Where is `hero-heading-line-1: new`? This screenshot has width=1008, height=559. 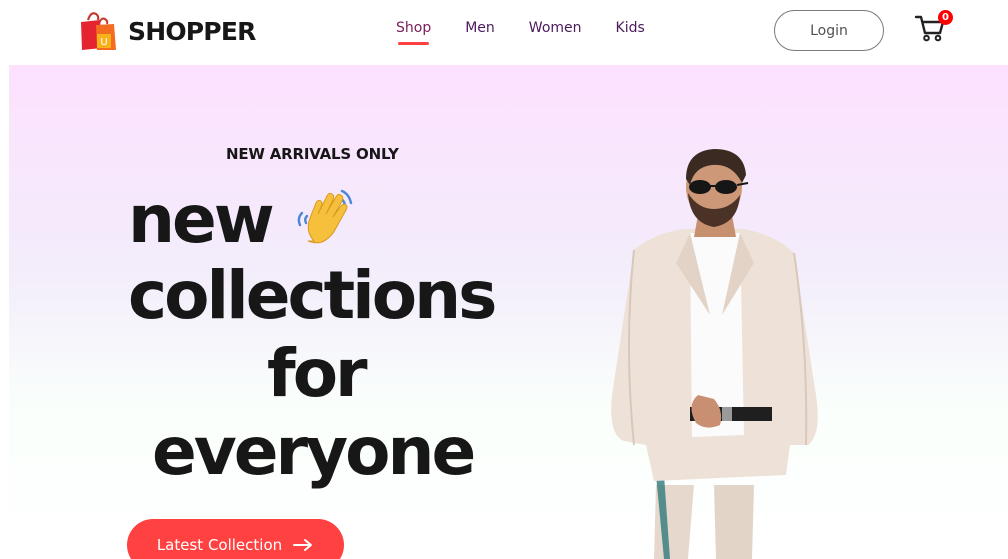
hero-heading-line-1: new is located at coordinates (201, 219).